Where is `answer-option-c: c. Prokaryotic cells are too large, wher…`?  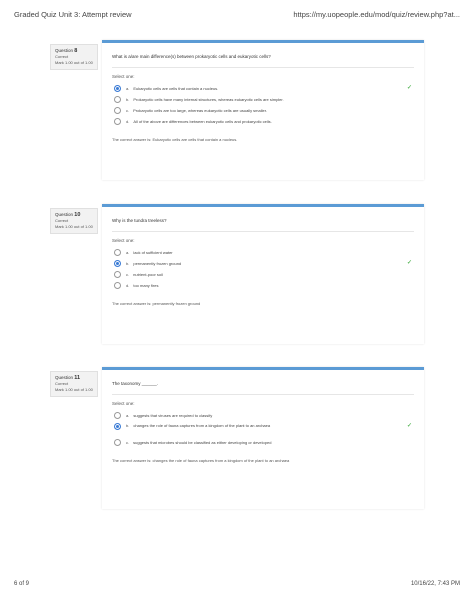
answer-option-c: c. Prokaryotic cells are too large, wher… is located at coordinates (263, 110).